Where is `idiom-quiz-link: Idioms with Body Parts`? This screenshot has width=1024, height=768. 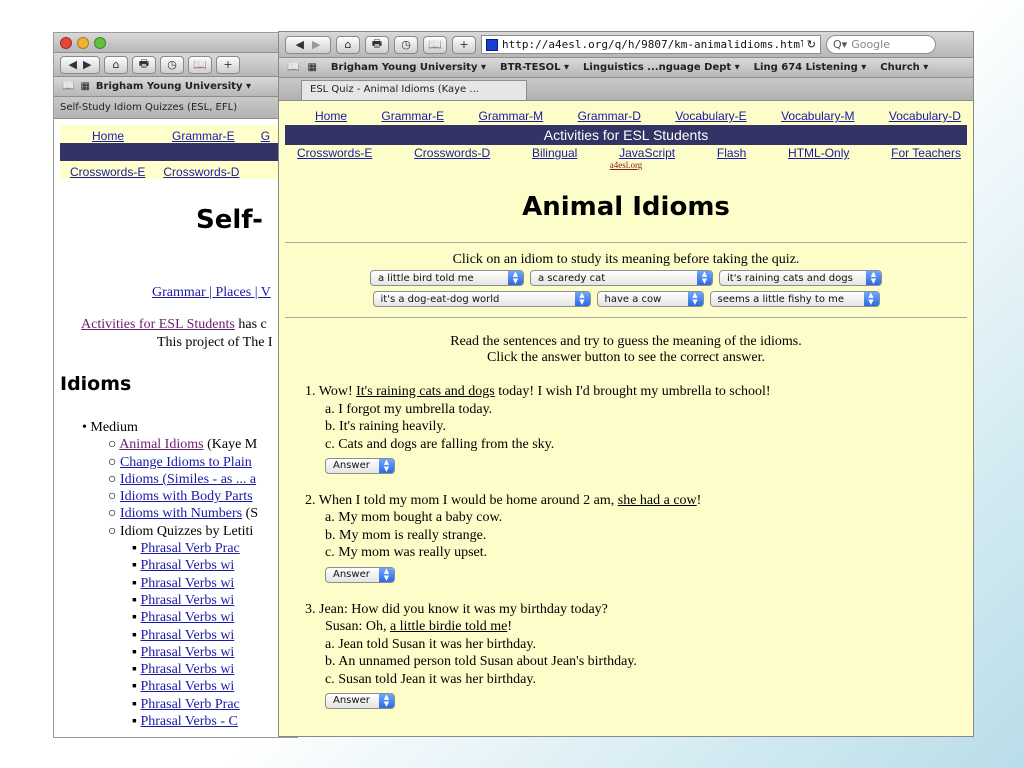 idiom-quiz-link: Idioms with Body Parts is located at coordinates (186, 496).